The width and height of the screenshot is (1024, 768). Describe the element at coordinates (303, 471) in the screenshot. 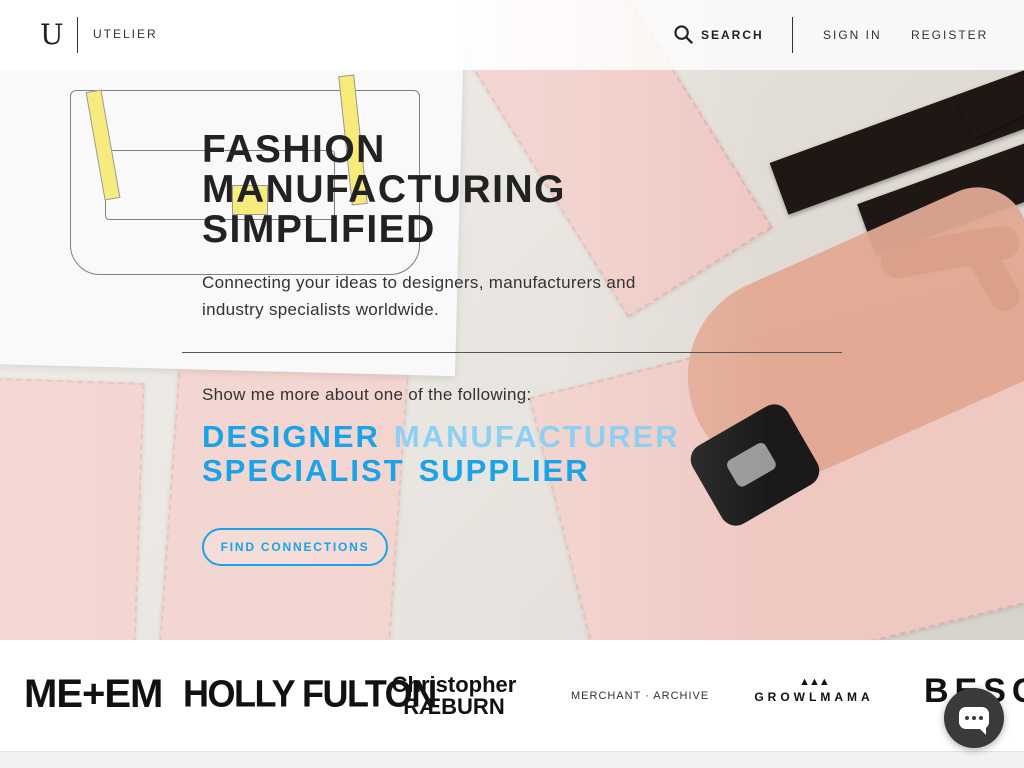

I see `role-specialist: SPECIALIST` at that location.